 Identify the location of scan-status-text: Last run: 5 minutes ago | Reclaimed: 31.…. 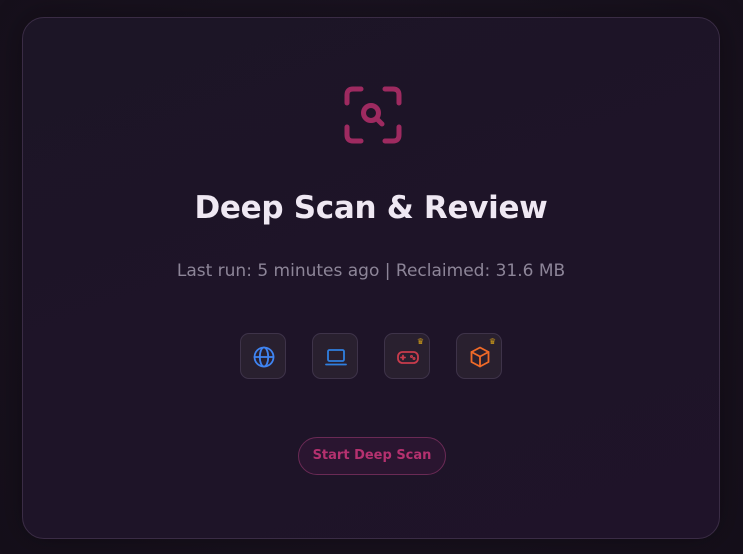
(371, 271).